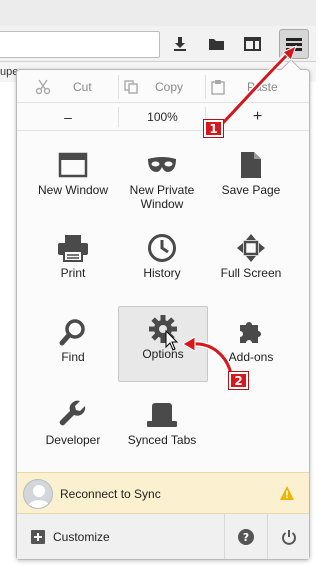  I want to click on zoom-controls: – 100% +, so click(163, 117).